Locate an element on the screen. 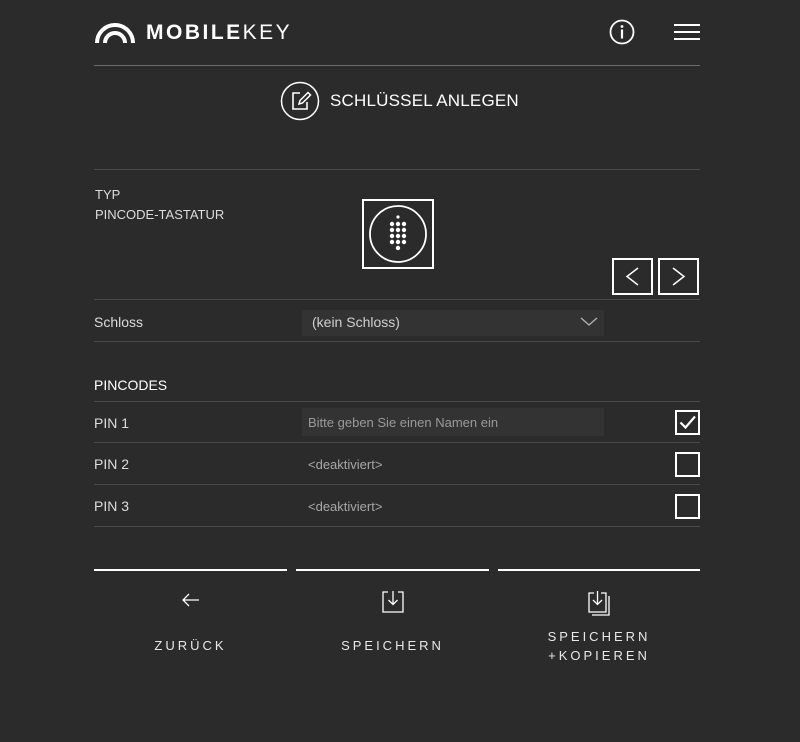 The width and height of the screenshot is (800, 742). pin-2-label: PIN 2 is located at coordinates (112, 464).